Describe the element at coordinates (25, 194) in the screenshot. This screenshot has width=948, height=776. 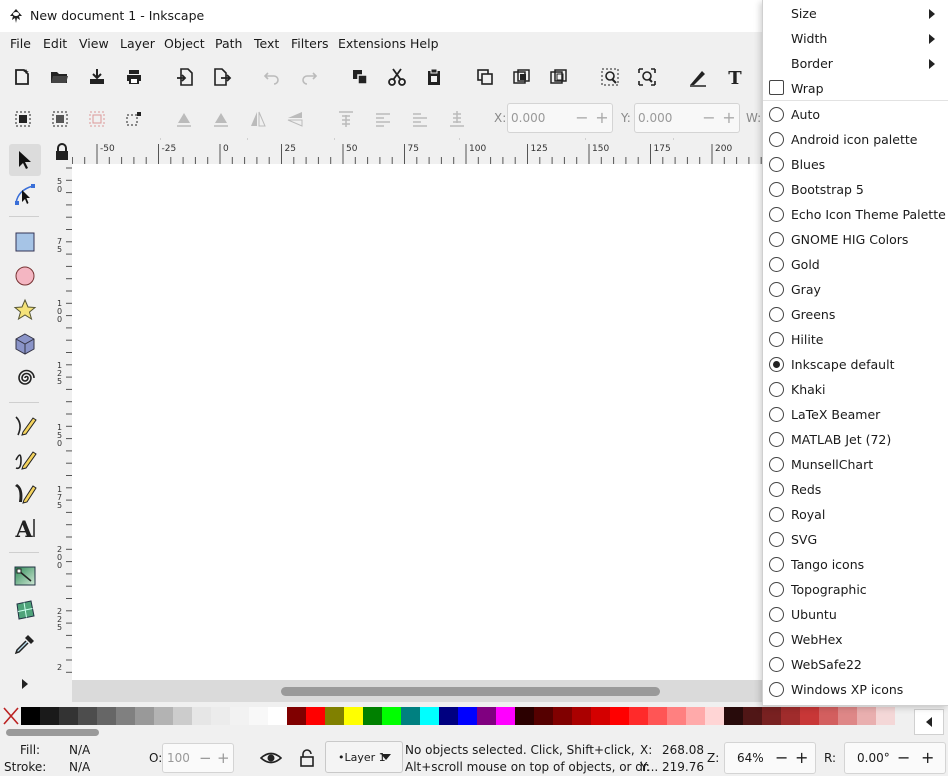
I see `node-tool-icon` at that location.